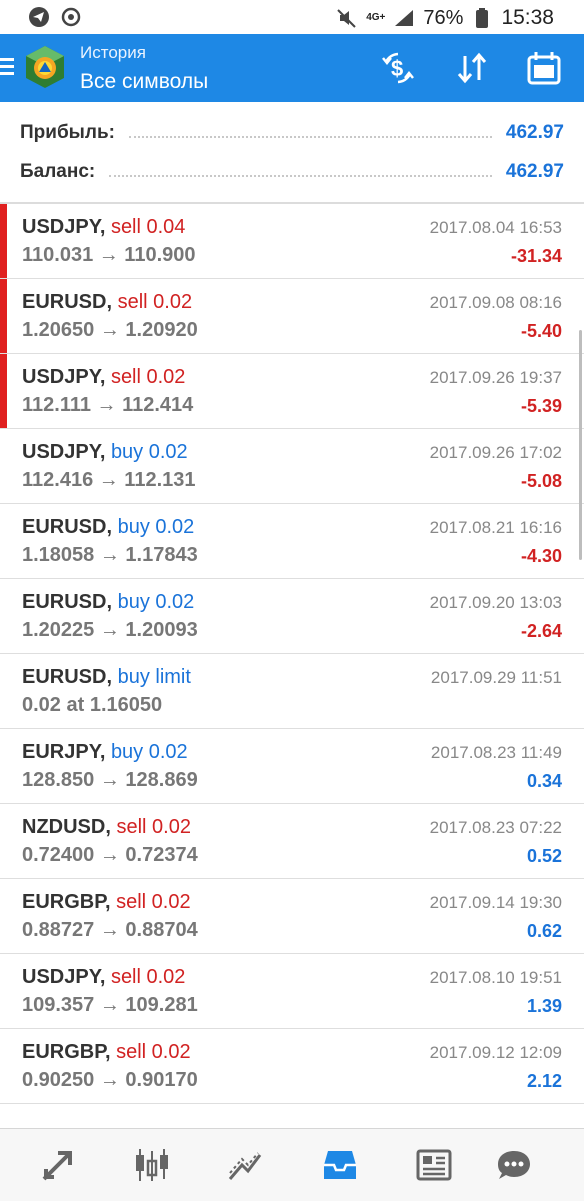 Image resolution: width=584 pixels, height=1201 pixels. What do you see at coordinates (109, 255) in the screenshot?
I see `trade-prices: 110.031 → 110.900` at bounding box center [109, 255].